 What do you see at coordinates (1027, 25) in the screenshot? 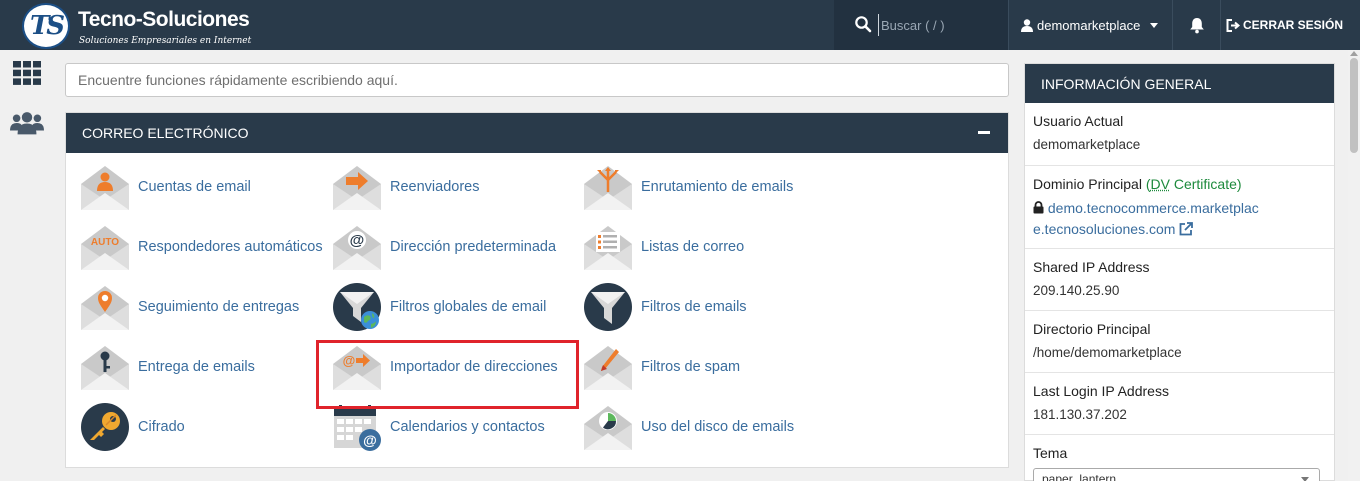
I see `user-icon` at bounding box center [1027, 25].